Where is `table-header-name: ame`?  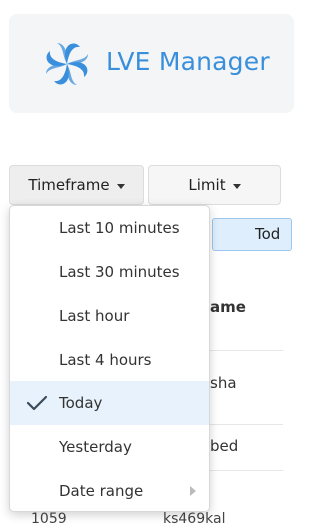 table-header-name: ame is located at coordinates (228, 307).